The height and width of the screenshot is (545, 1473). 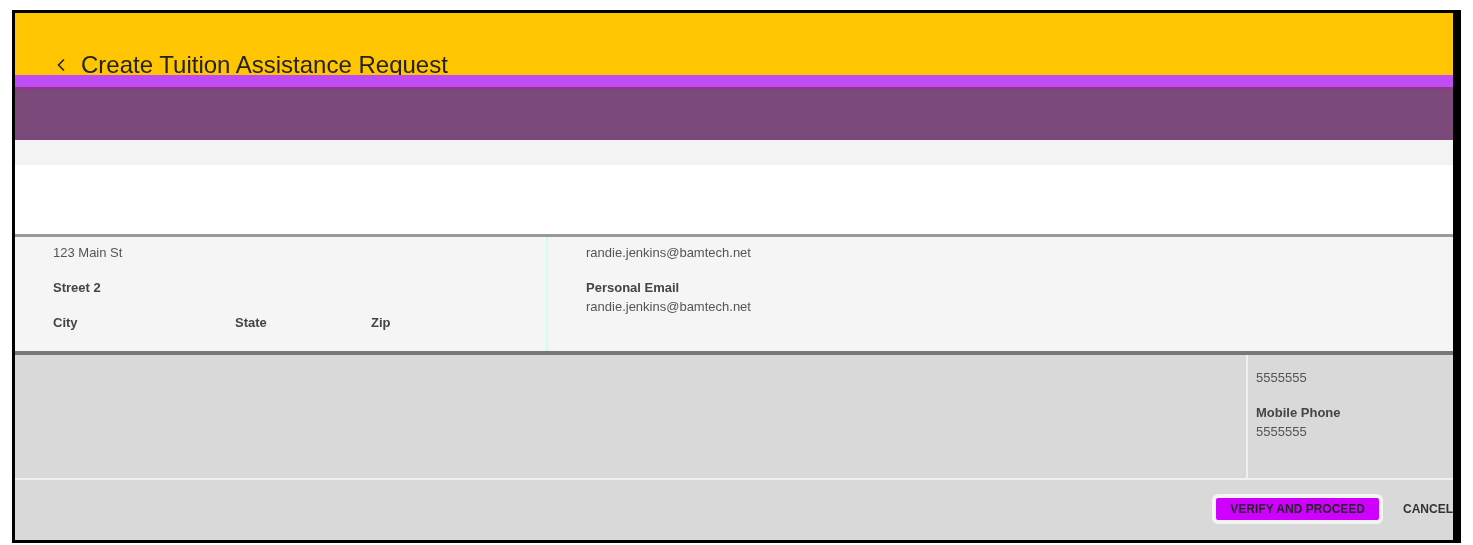 What do you see at coordinates (66, 322) in the screenshot?
I see `field-label: City` at bounding box center [66, 322].